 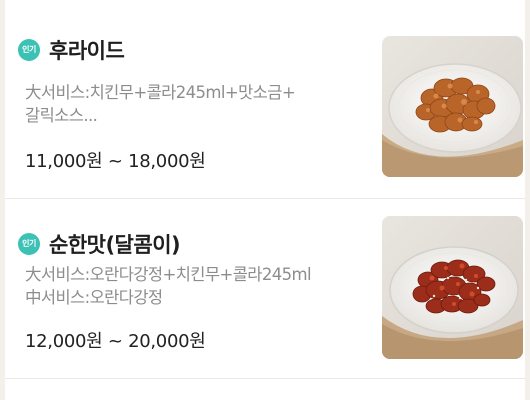 I want to click on menu-item-name: 순한맛(달콤이), so click(x=115, y=245).